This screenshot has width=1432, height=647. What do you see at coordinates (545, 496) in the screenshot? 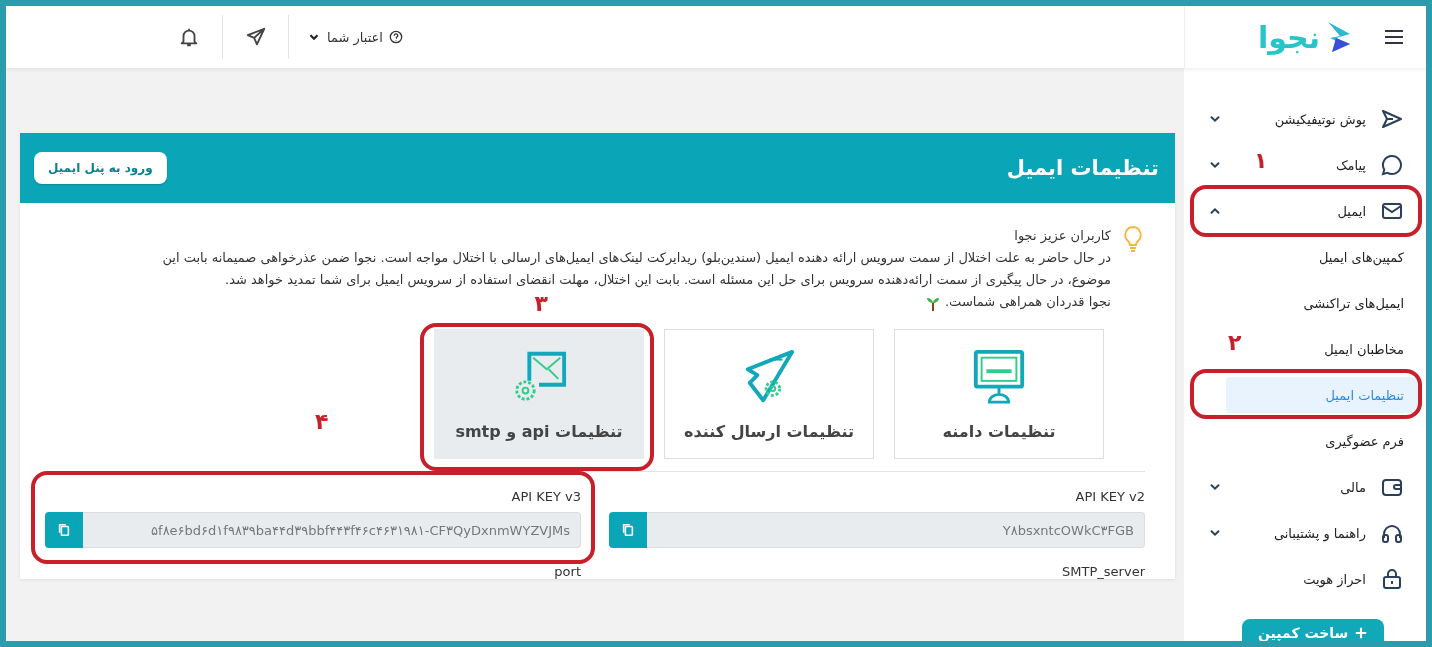
I see `field-label: API KEY v3` at bounding box center [545, 496].